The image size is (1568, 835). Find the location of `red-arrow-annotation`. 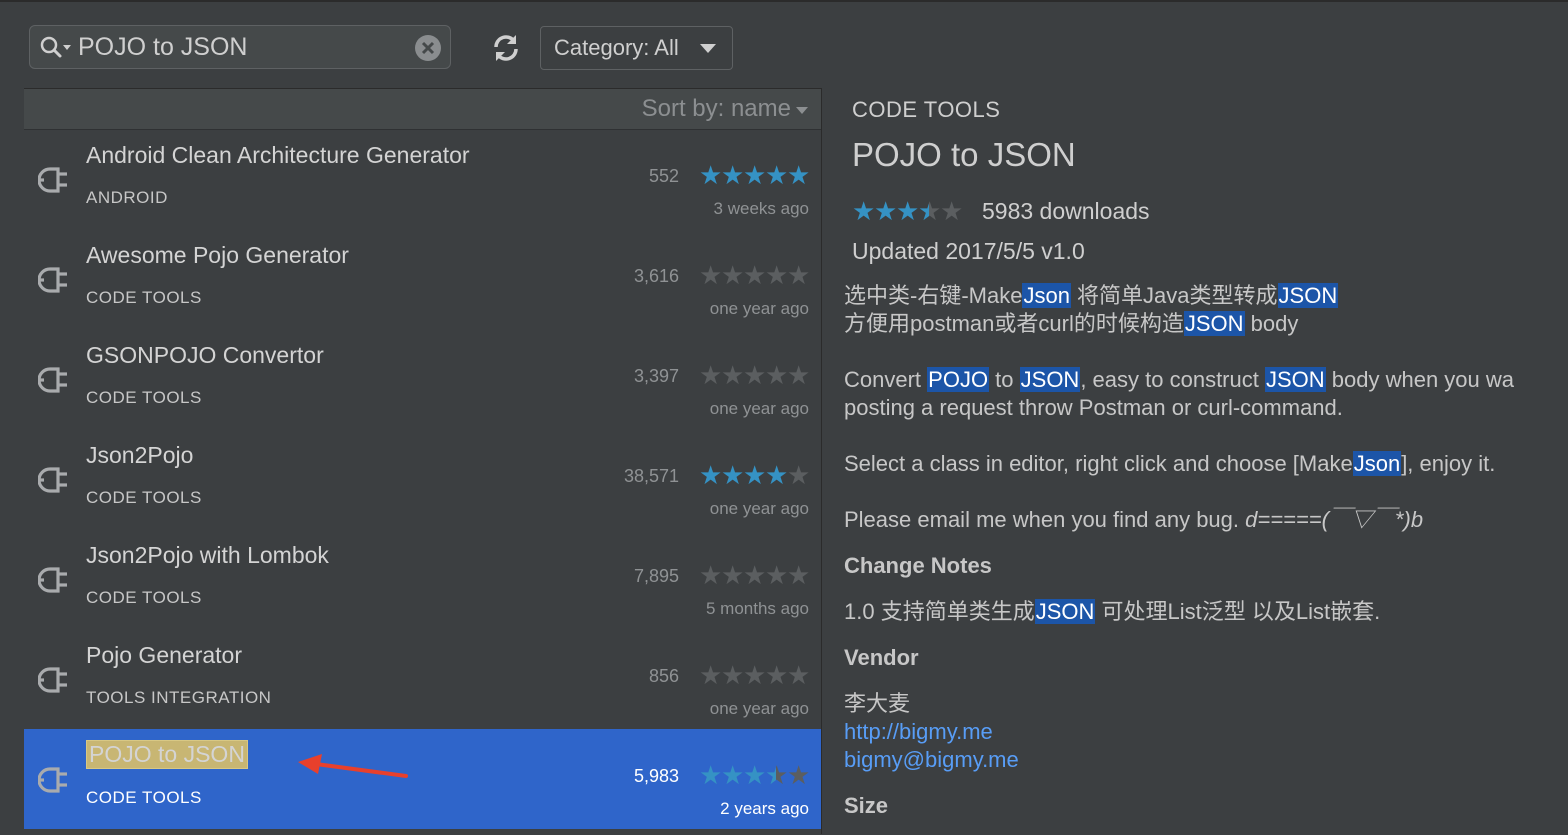

red-arrow-annotation is located at coordinates (353, 766).